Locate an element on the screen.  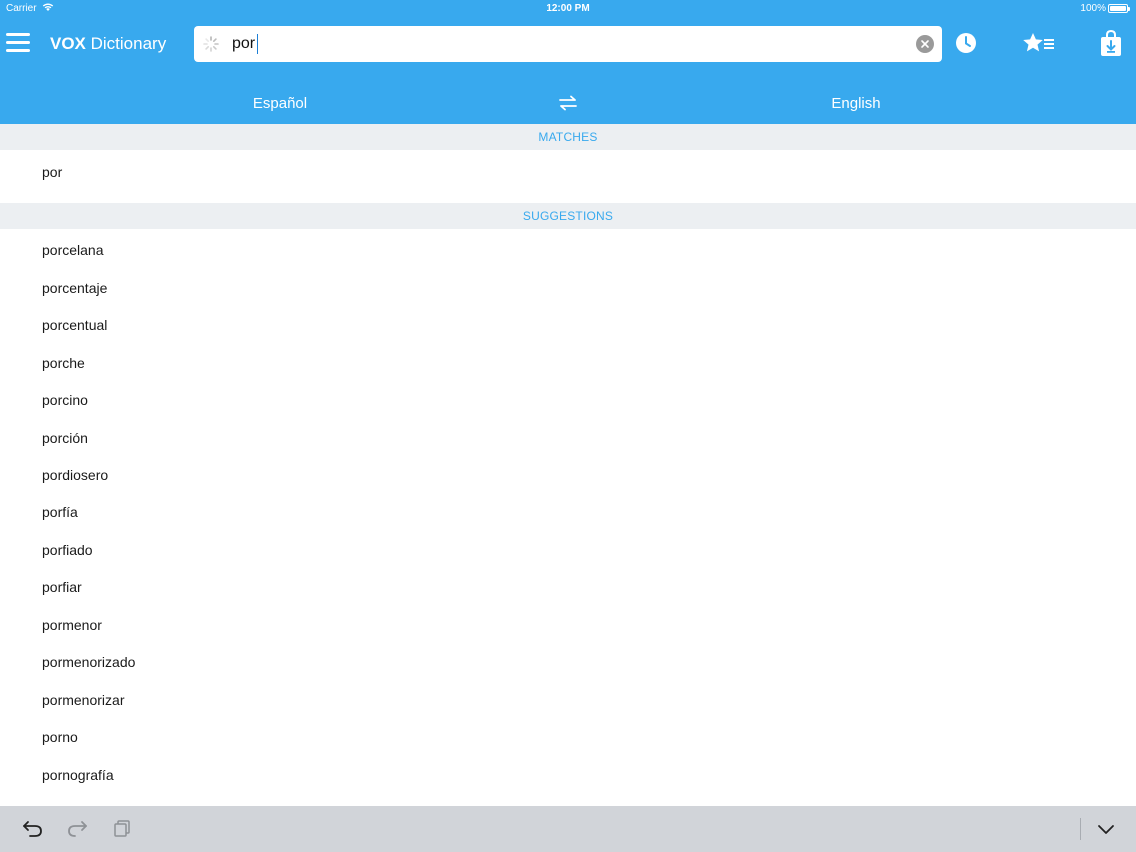
spinner-icon is located at coordinates (211, 44).